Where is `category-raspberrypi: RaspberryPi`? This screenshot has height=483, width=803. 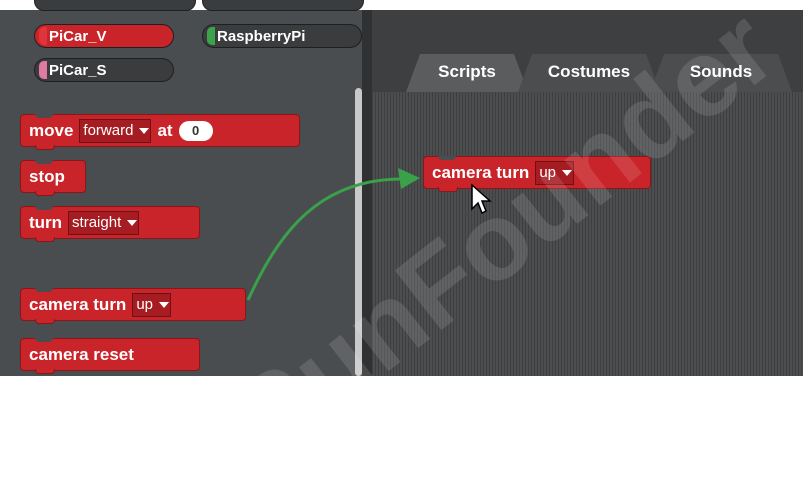
category-raspberrypi: RaspberryPi is located at coordinates (282, 36).